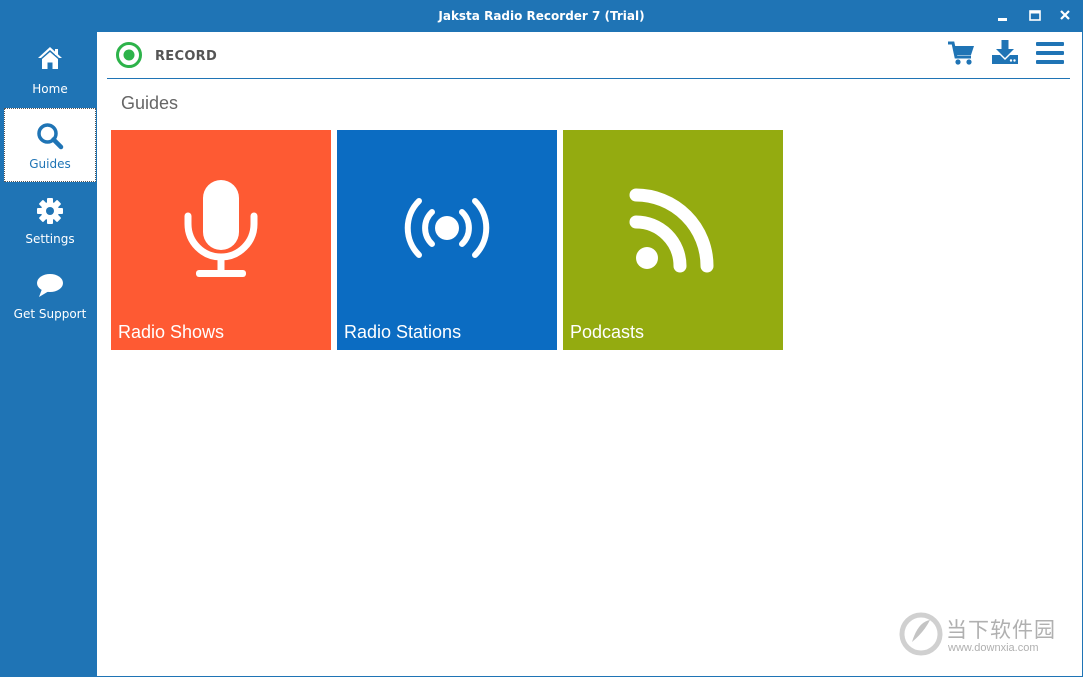 The image size is (1083, 677). Describe the element at coordinates (50, 136) in the screenshot. I see `search-icon` at that location.